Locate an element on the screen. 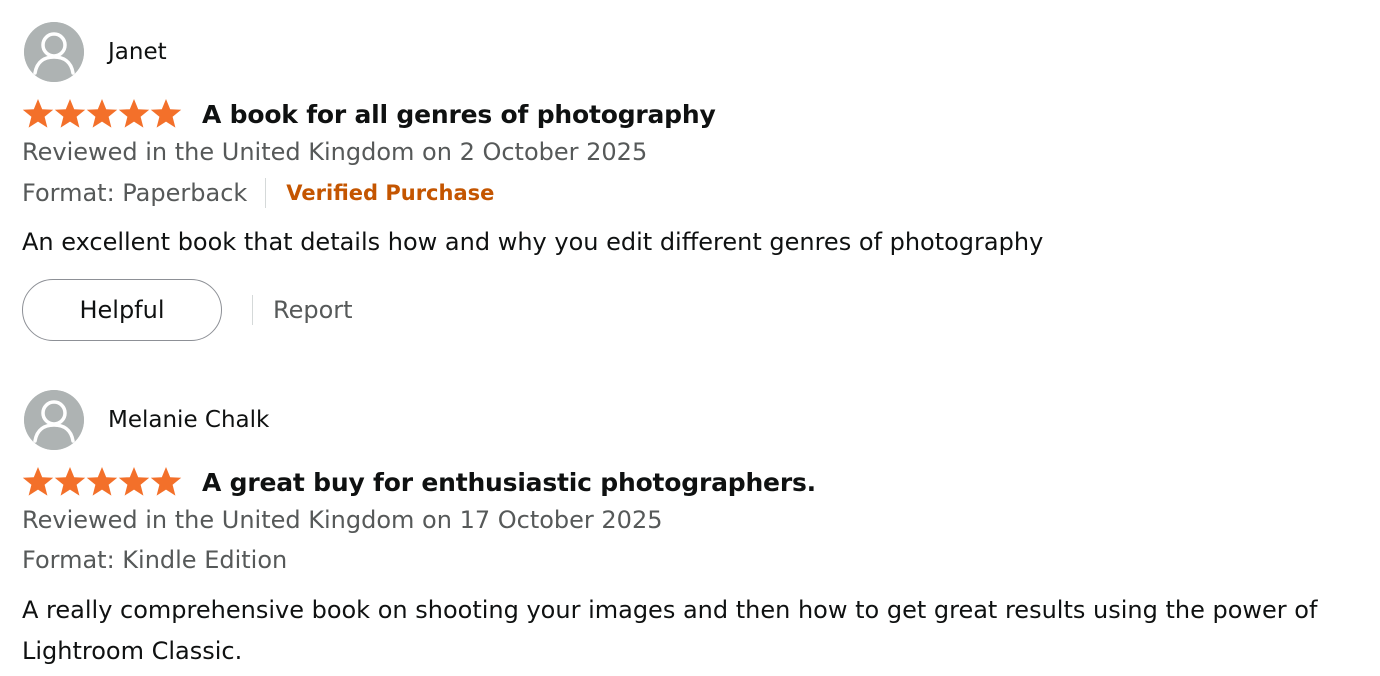 This screenshot has width=1380, height=676. review-format-row: Format: Kindle Edition is located at coordinates (154, 560).